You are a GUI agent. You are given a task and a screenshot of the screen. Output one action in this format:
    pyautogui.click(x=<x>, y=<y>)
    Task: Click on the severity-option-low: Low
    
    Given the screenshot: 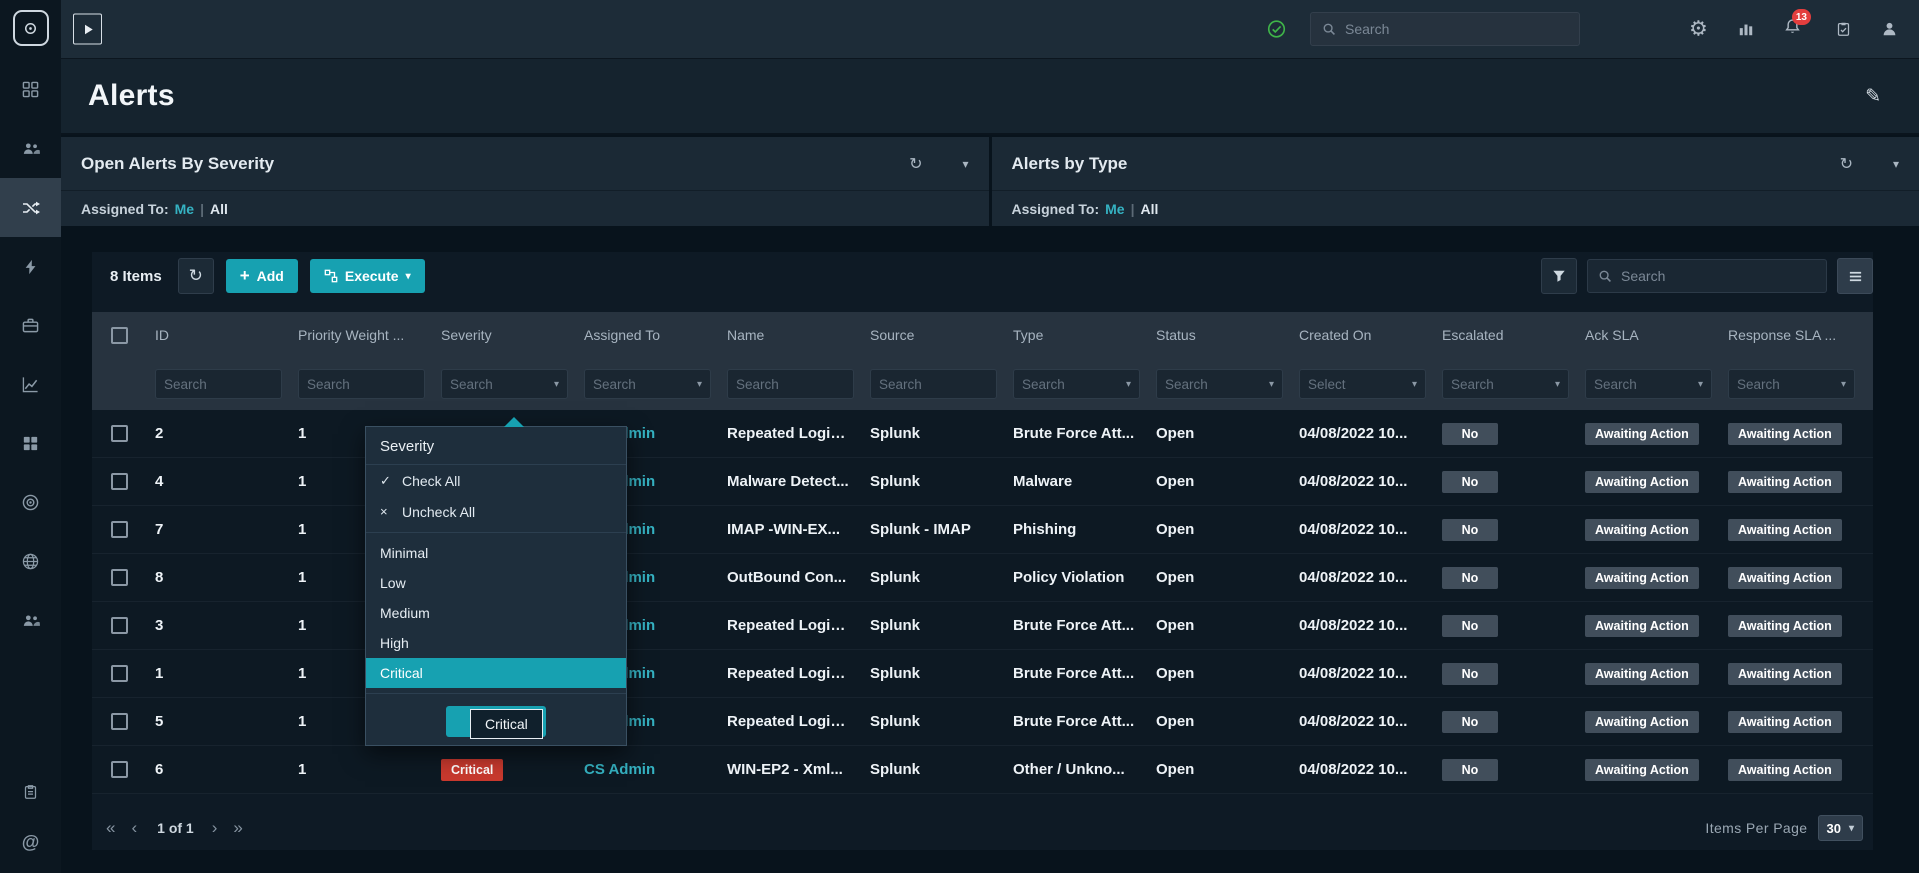 What is the action you would take?
    pyautogui.click(x=496, y=583)
    